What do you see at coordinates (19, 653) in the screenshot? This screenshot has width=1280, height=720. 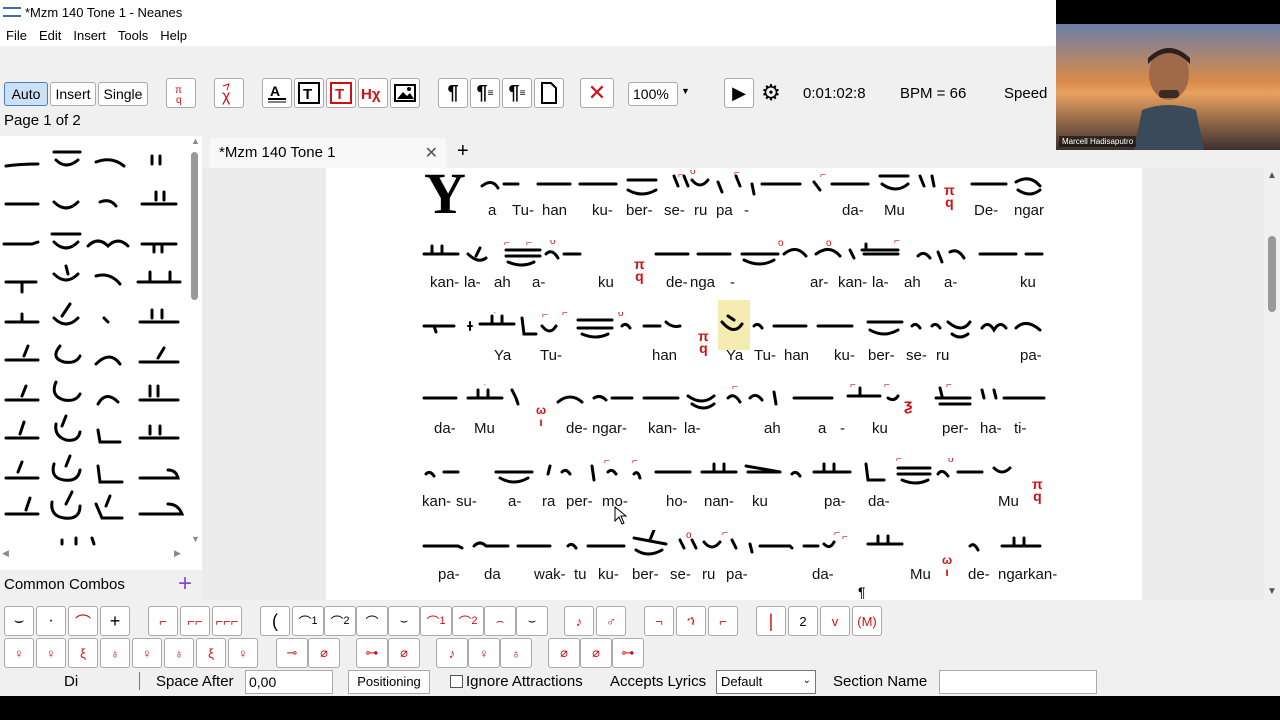 I see `isokratima-a-button: ♀` at bounding box center [19, 653].